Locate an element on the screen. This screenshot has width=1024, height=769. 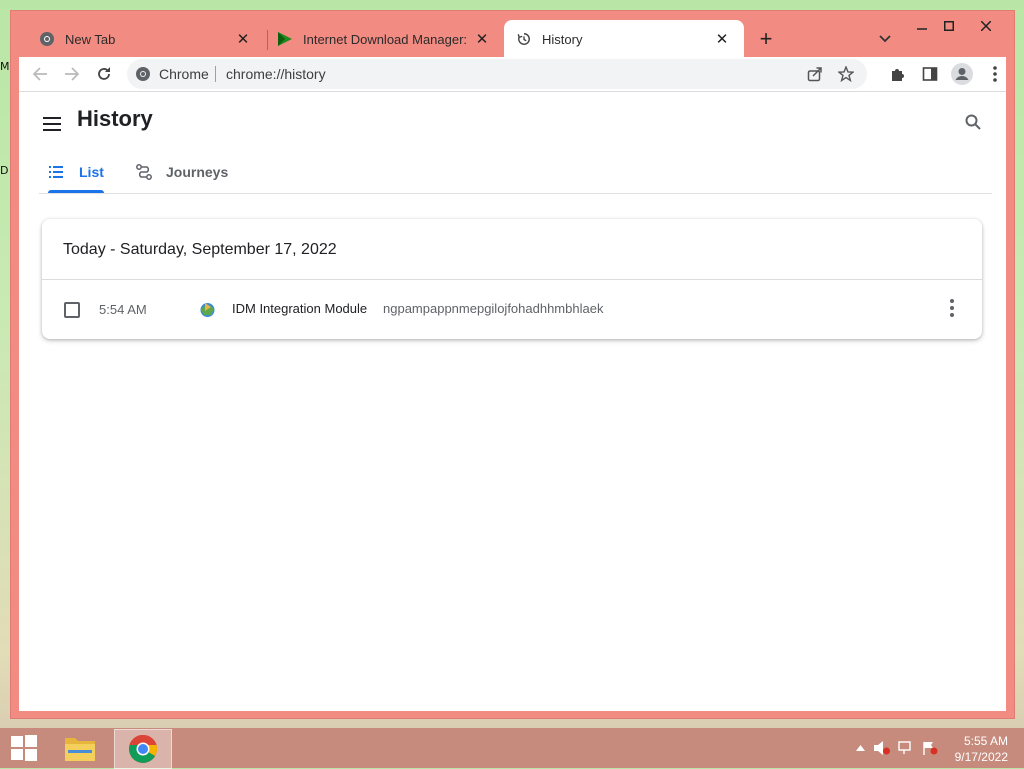
start-button is located at coordinates (24, 748).